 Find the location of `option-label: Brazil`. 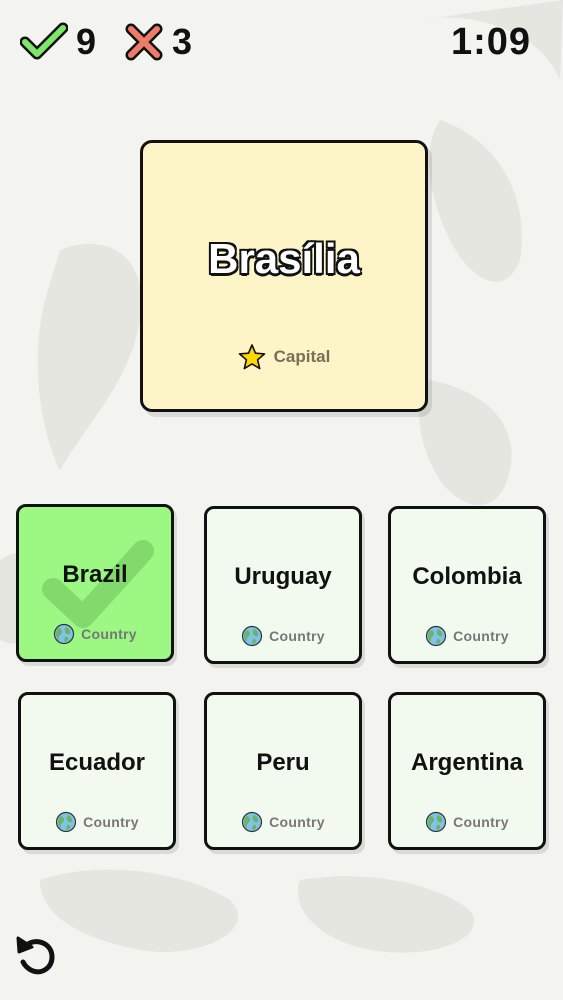

option-label: Brazil is located at coordinates (95, 574).